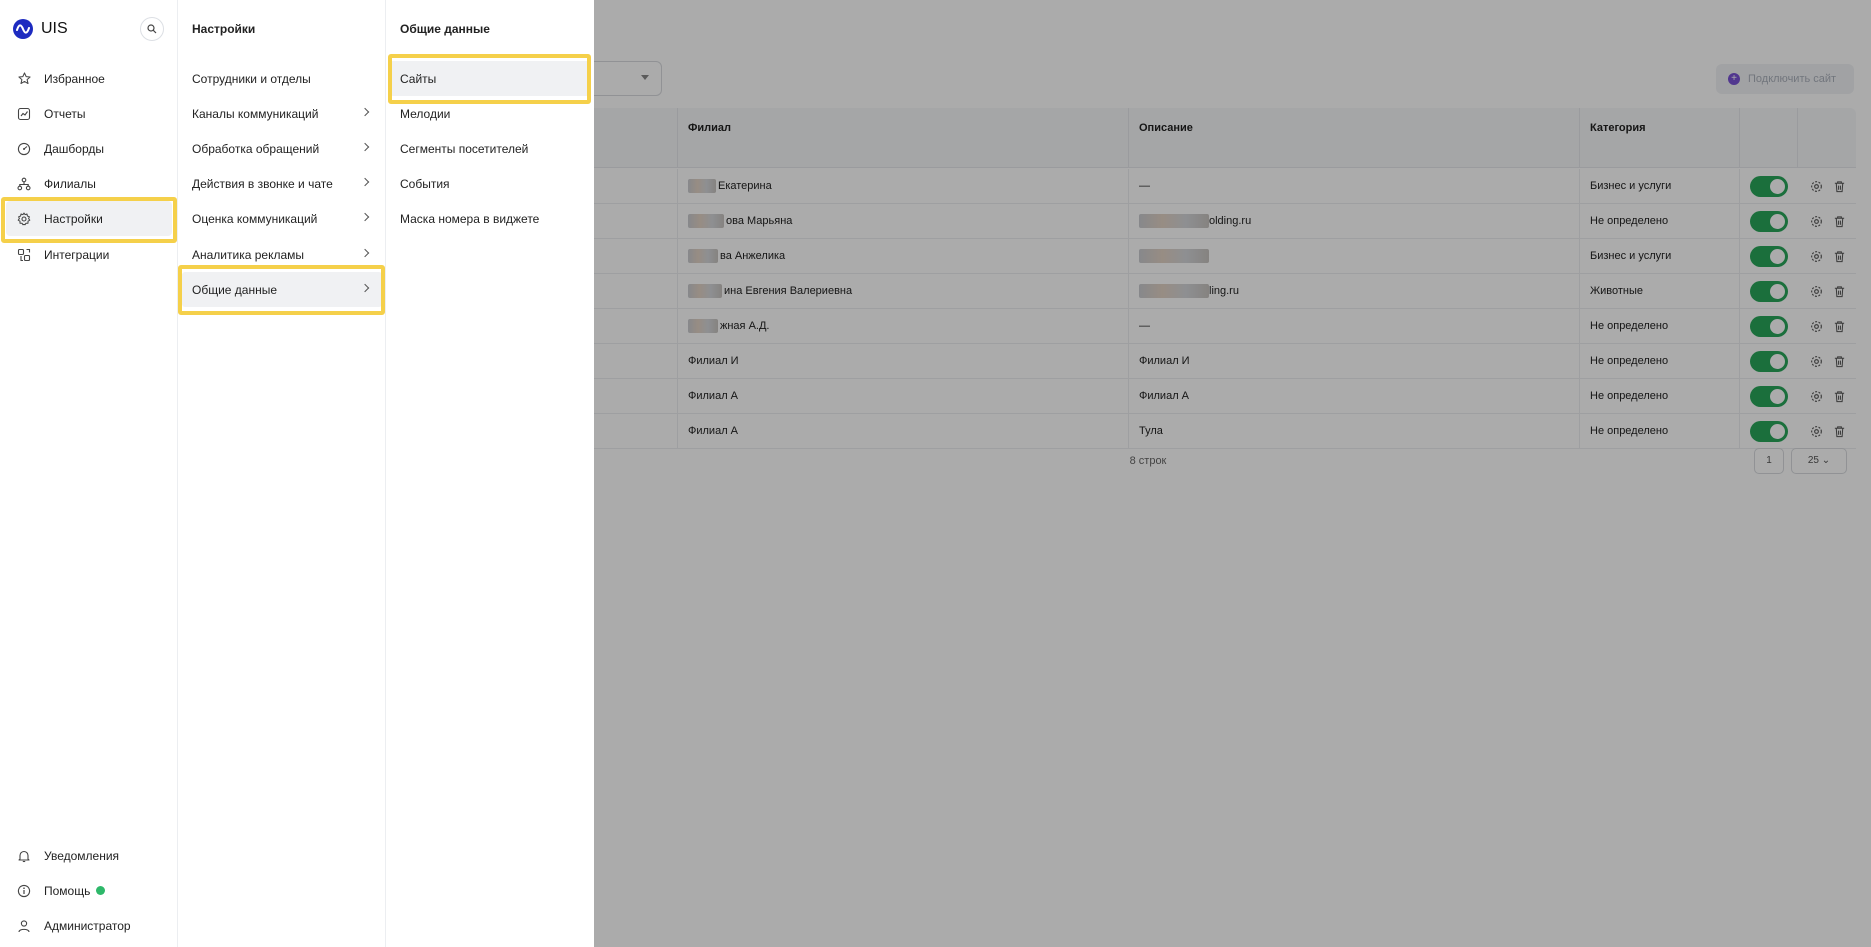  I want to click on sidebar-item-label: Отчеты, so click(65, 113).